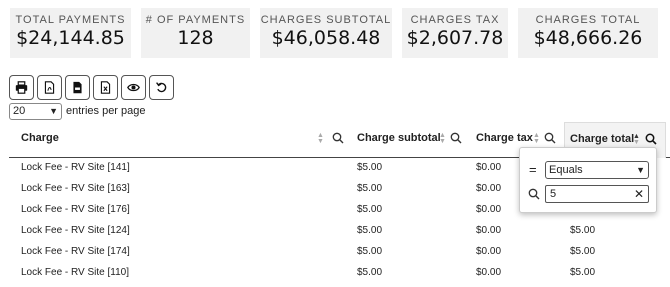 The image size is (670, 287). Describe the element at coordinates (602, 139) in the screenshot. I see `header-label: Charge total` at that location.